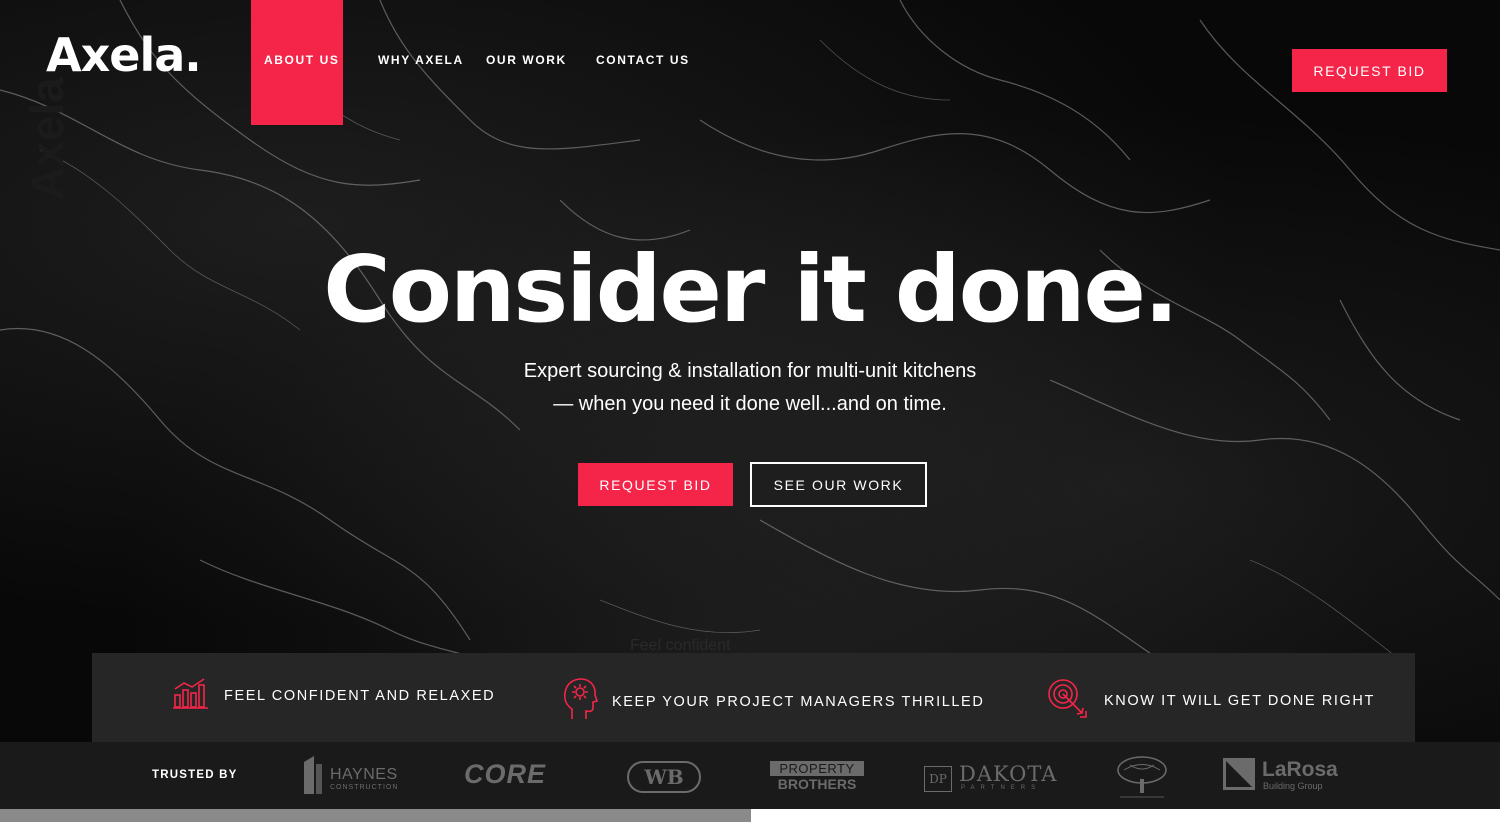 The height and width of the screenshot is (822, 1500). Describe the element at coordinates (817, 784) in the screenshot. I see `brothers-text: BROTHERS` at that location.